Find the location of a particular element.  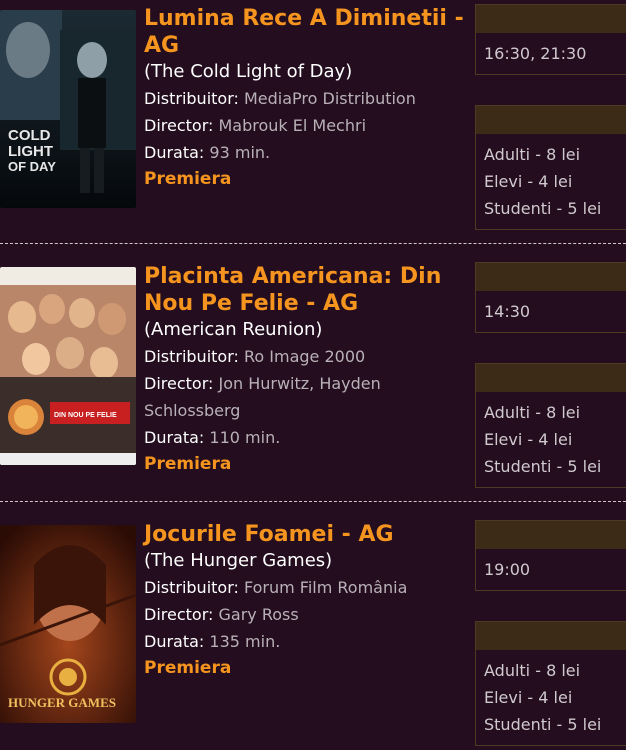

showtimes-box: 14:30 is located at coordinates (550, 297).